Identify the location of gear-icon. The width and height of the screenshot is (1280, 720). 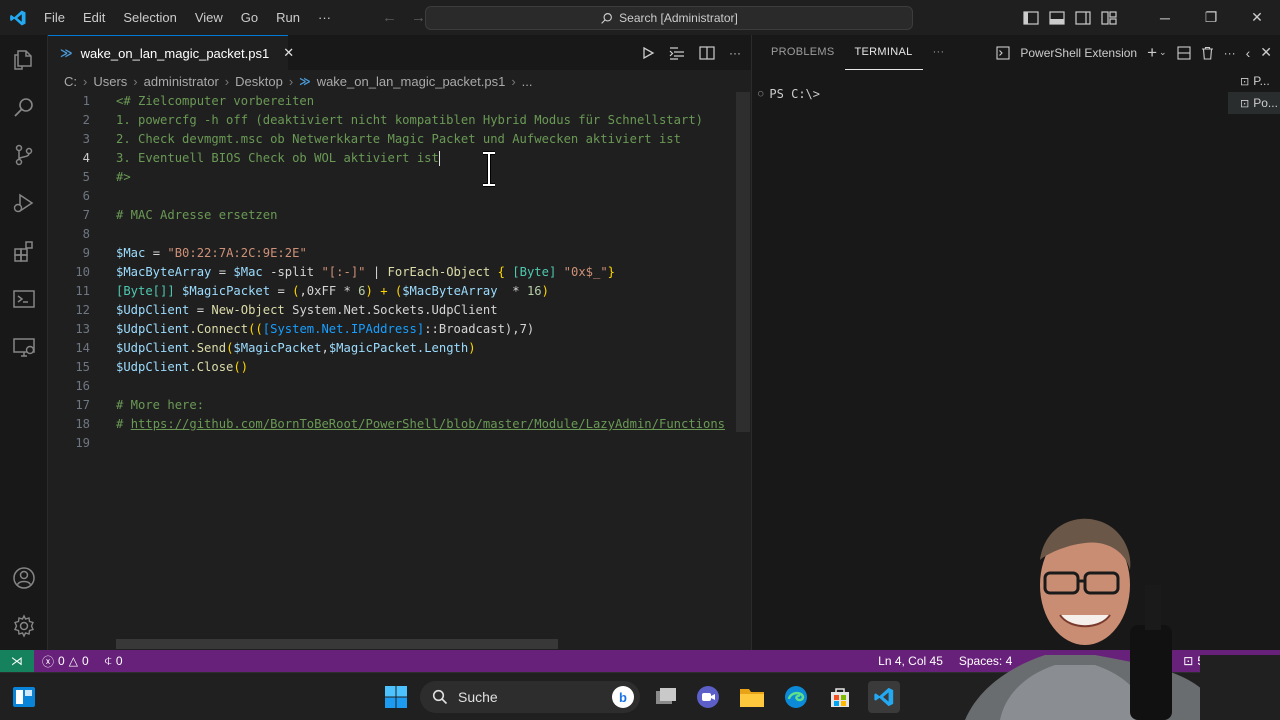
(24, 626).